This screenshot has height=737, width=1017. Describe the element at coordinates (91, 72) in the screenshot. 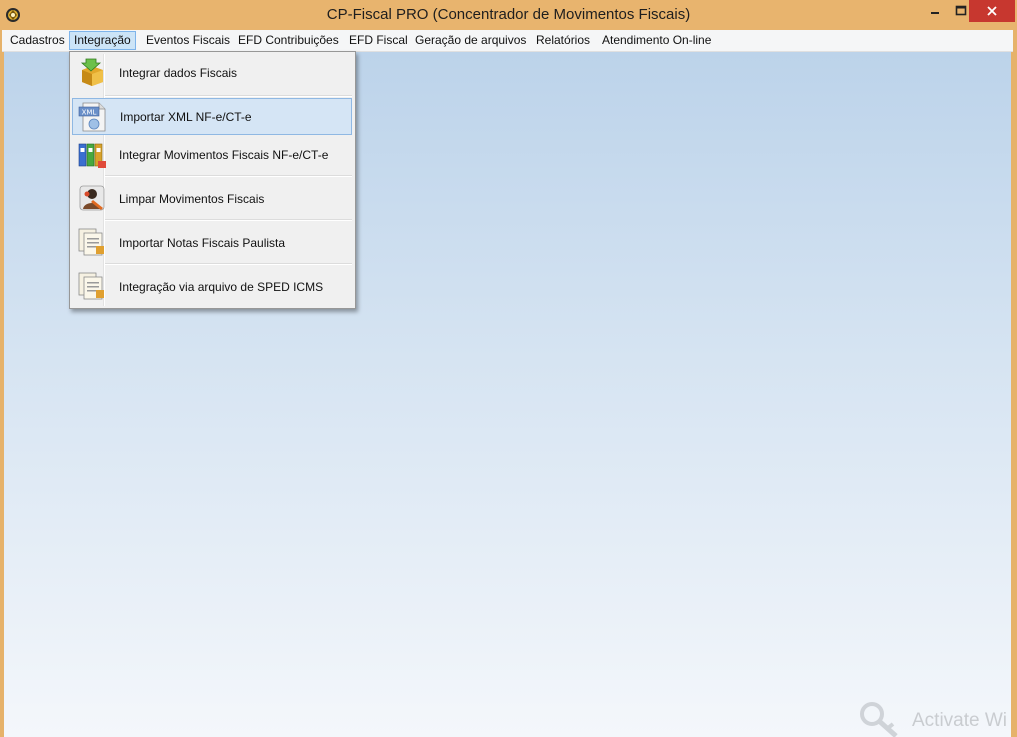

I see `box-arrow-icon` at that location.